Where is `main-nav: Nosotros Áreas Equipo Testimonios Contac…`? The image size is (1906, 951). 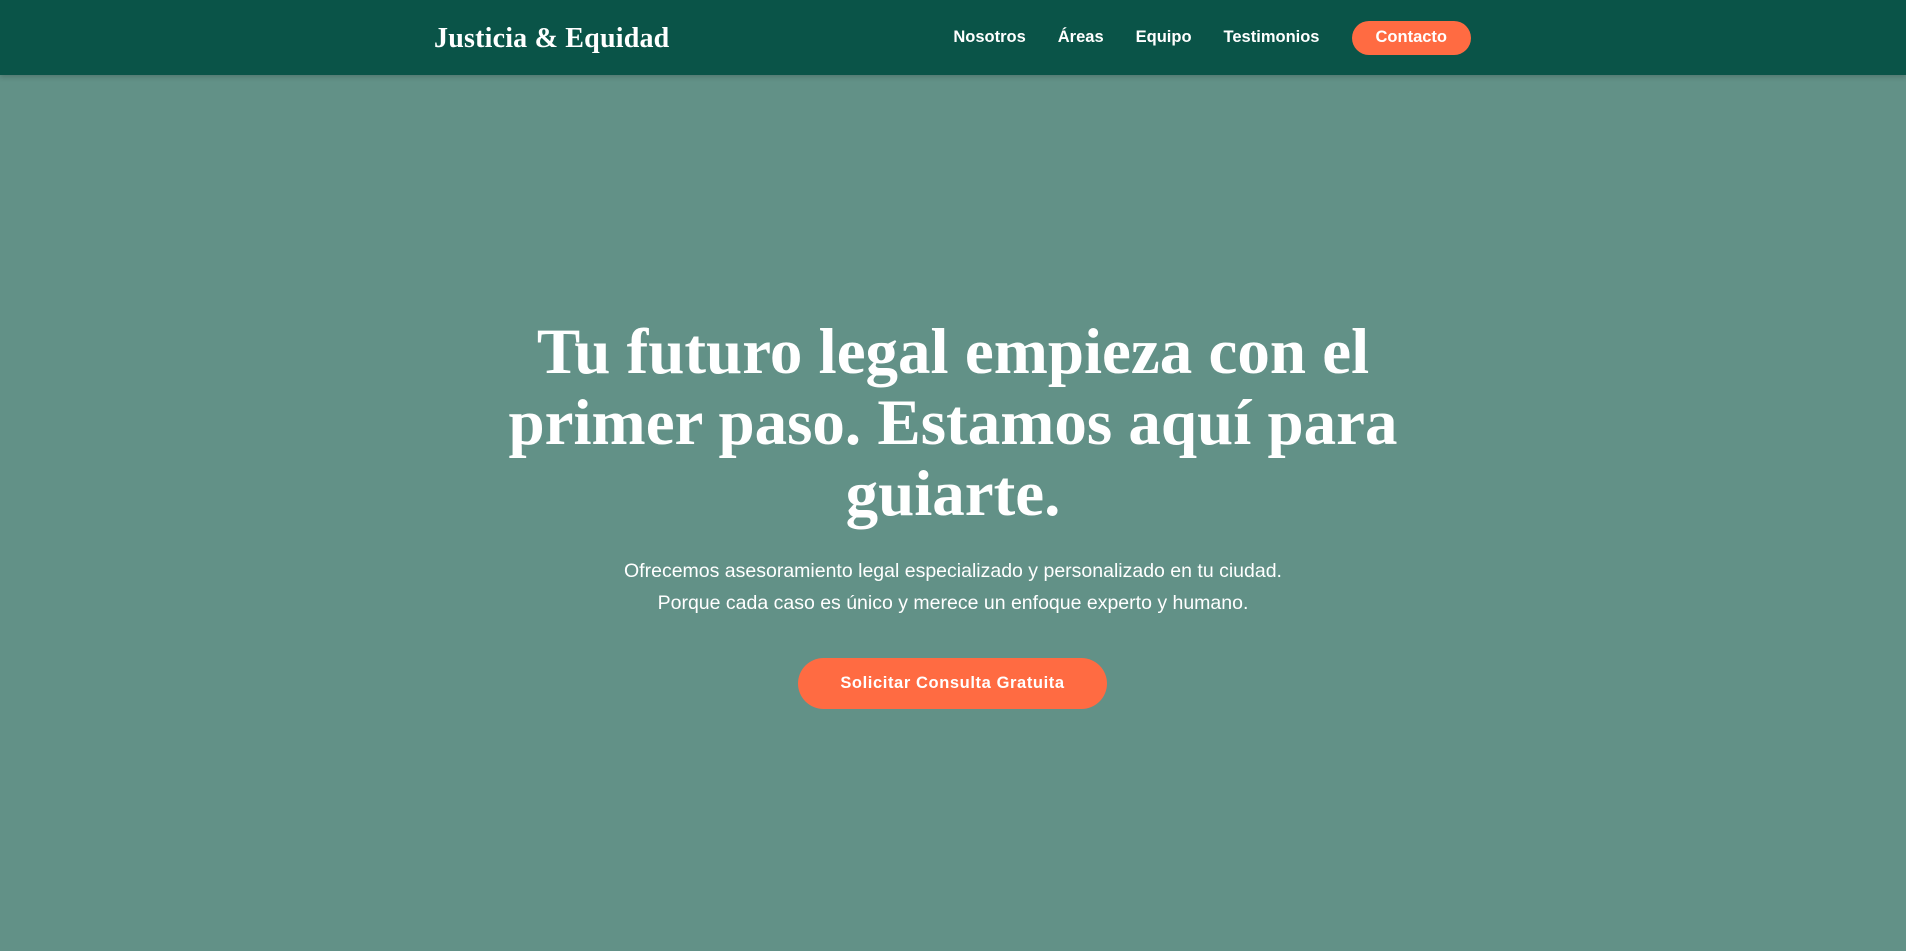
main-nav: Nosotros Áreas Equipo Testimonios Contac… is located at coordinates (1212, 37).